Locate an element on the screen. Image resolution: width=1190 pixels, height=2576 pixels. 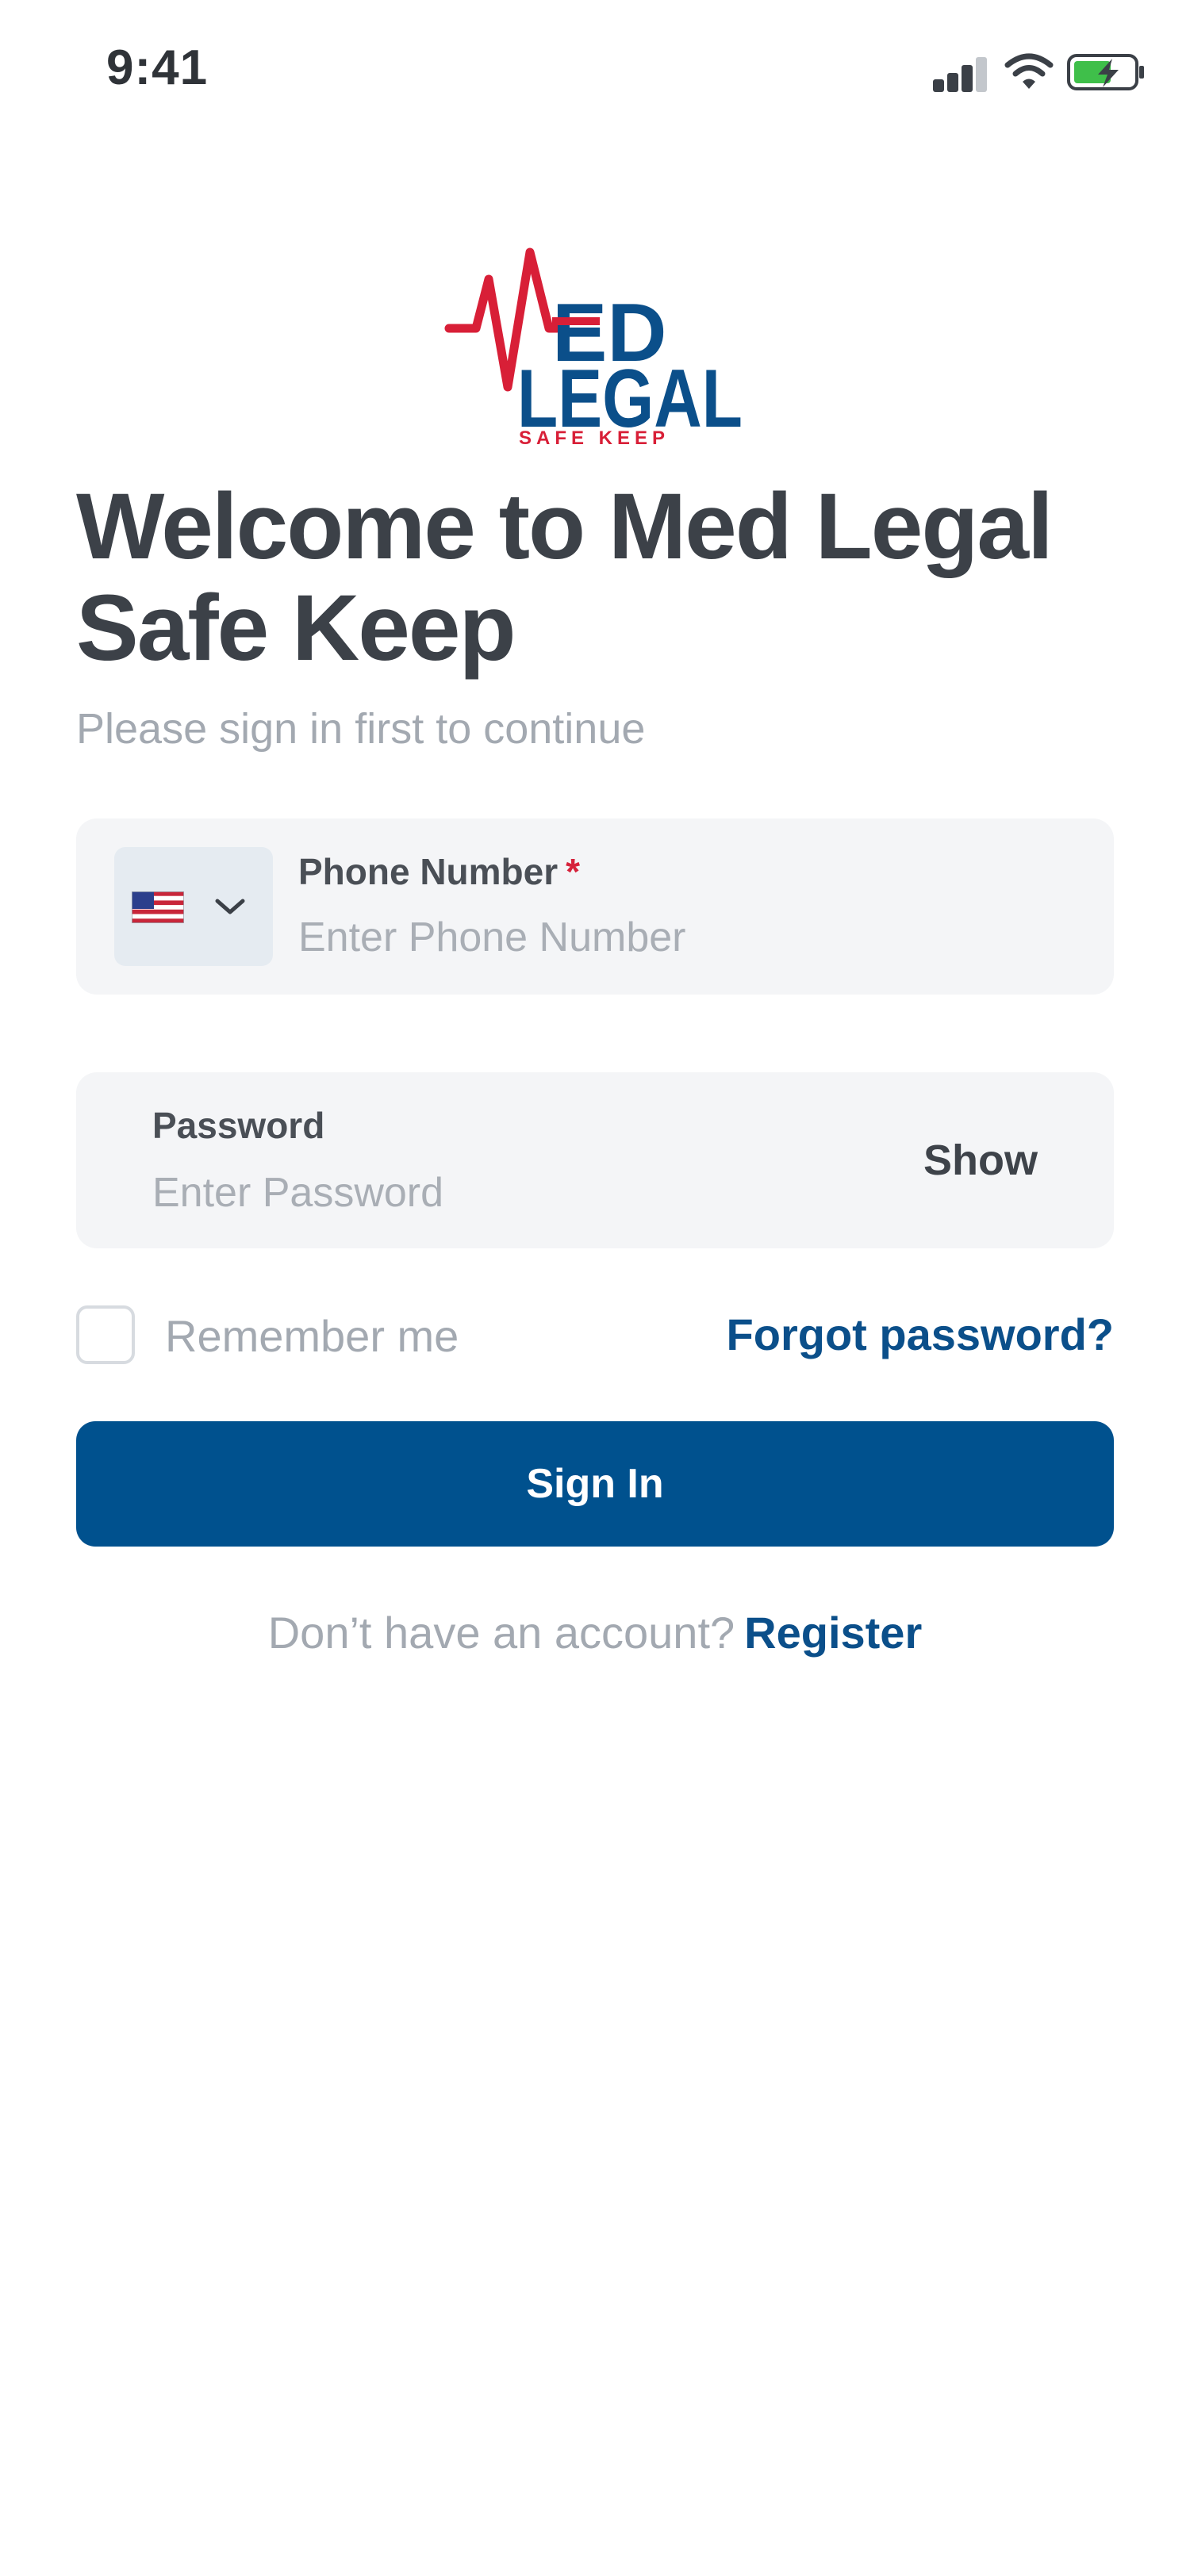
phone-number-label: Phone Number * is located at coordinates (439, 871).